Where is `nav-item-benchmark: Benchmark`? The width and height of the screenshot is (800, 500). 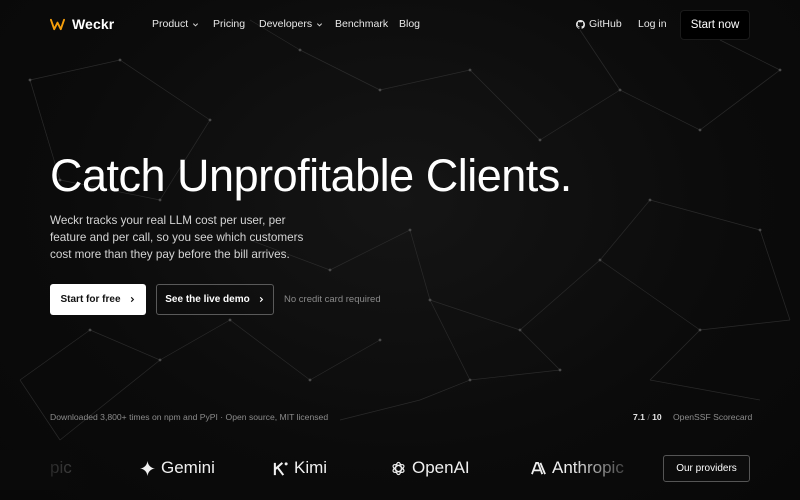 nav-item-benchmark: Benchmark is located at coordinates (361, 24).